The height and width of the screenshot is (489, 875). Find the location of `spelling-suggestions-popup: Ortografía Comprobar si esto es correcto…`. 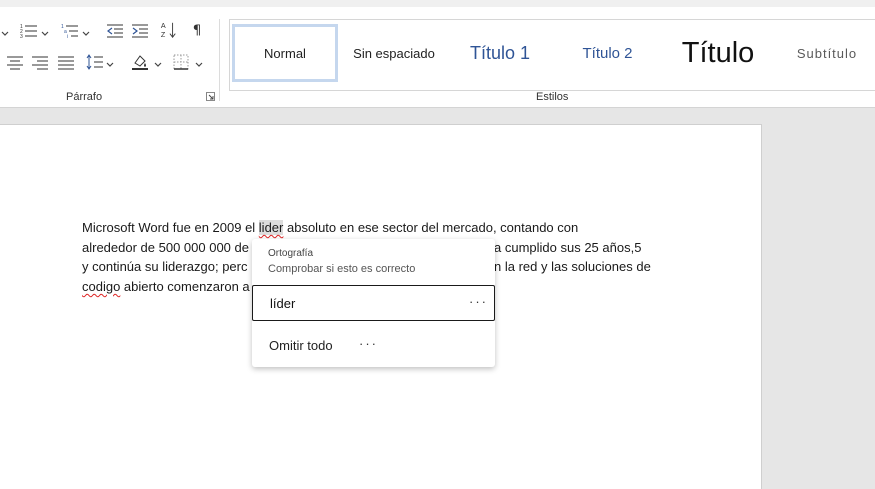

spelling-suggestions-popup: Ortografía Comprobar si esto es correcto… is located at coordinates (373, 303).